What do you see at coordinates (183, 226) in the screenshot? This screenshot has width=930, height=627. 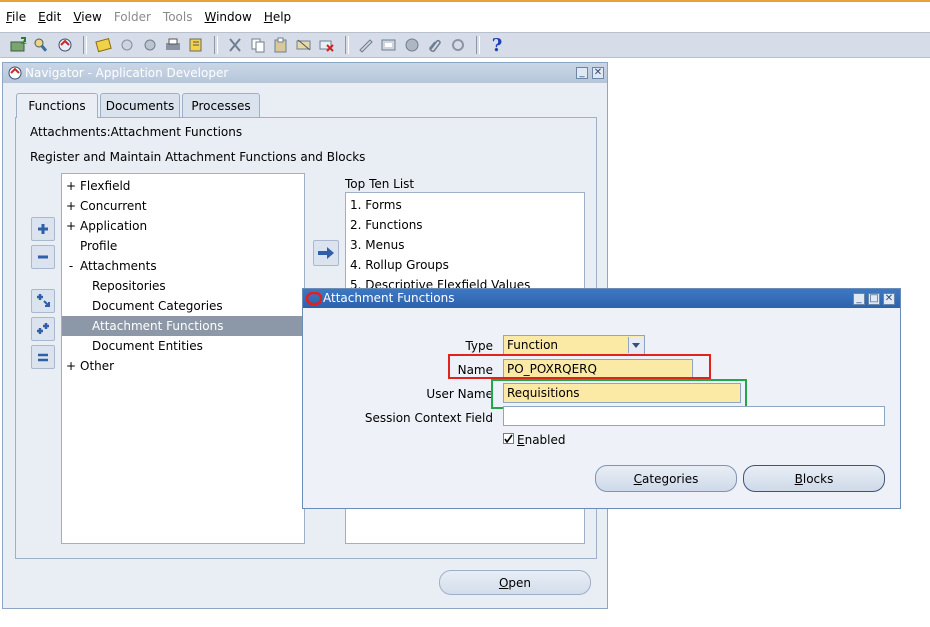 I see `tree-item-application: + Application` at bounding box center [183, 226].